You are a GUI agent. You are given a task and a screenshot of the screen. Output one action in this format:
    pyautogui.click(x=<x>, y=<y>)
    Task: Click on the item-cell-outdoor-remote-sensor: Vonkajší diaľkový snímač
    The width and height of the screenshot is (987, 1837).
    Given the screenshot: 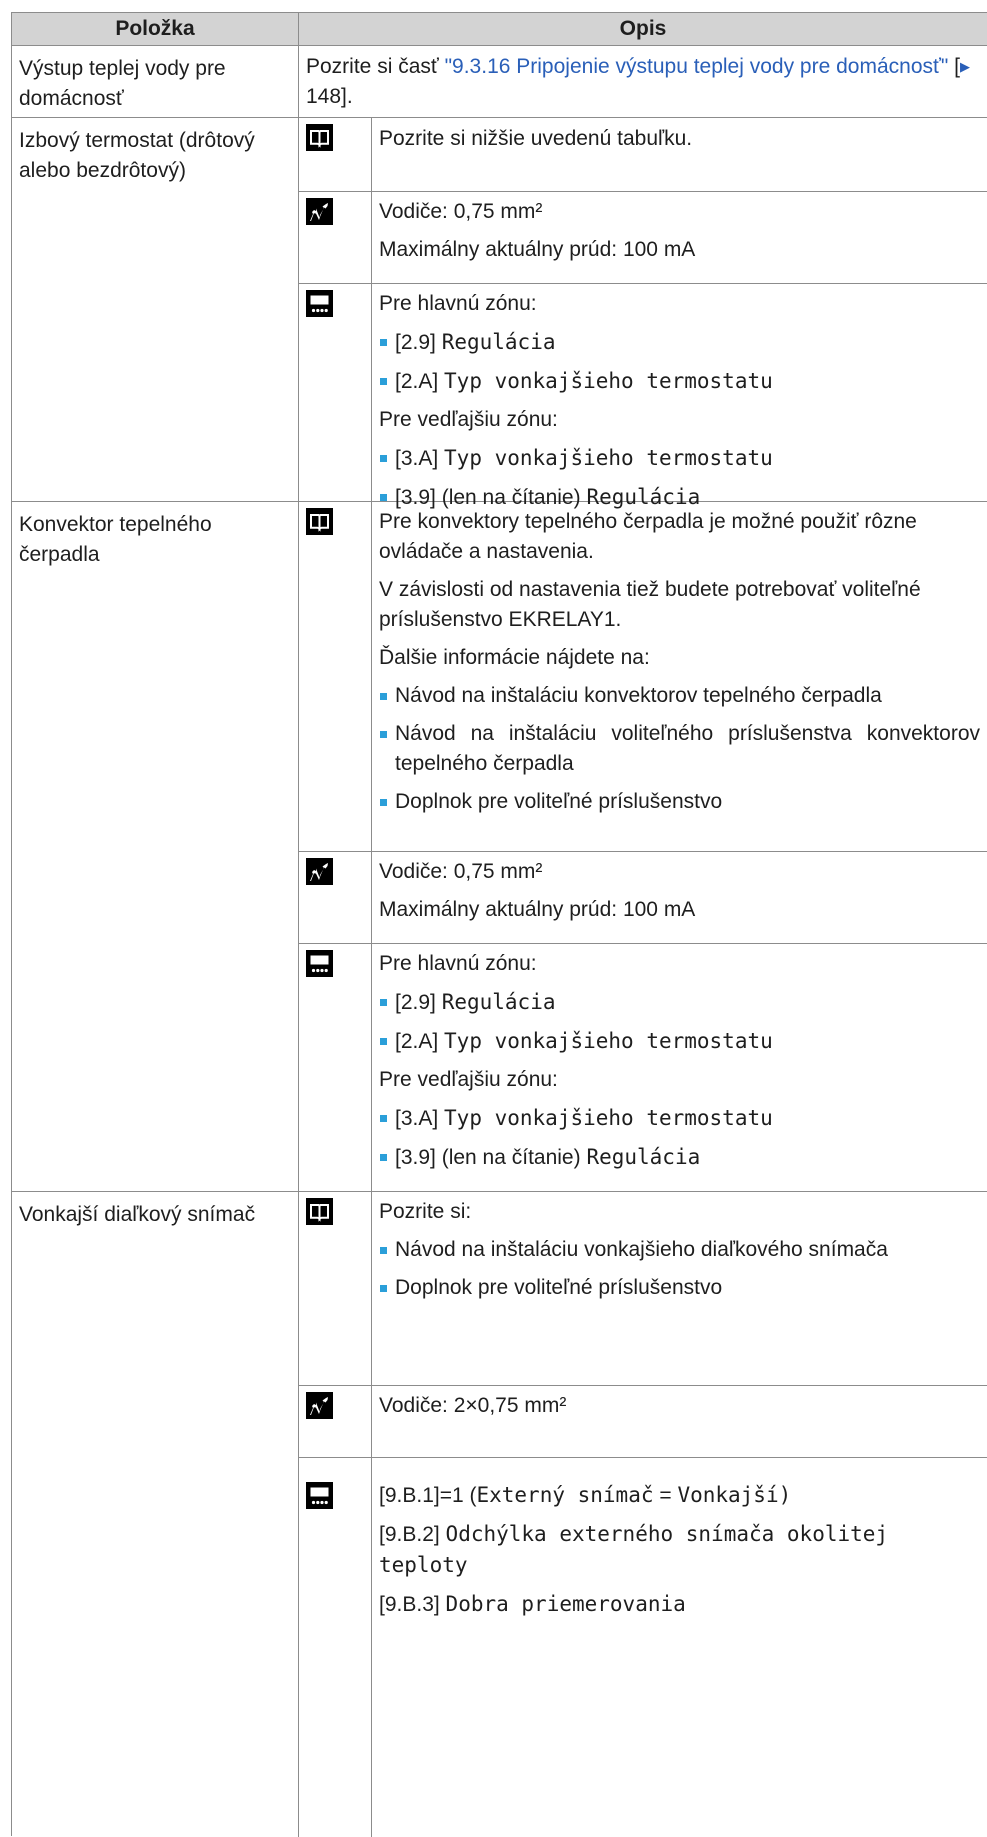 What is the action you would take?
    pyautogui.click(x=155, y=1514)
    